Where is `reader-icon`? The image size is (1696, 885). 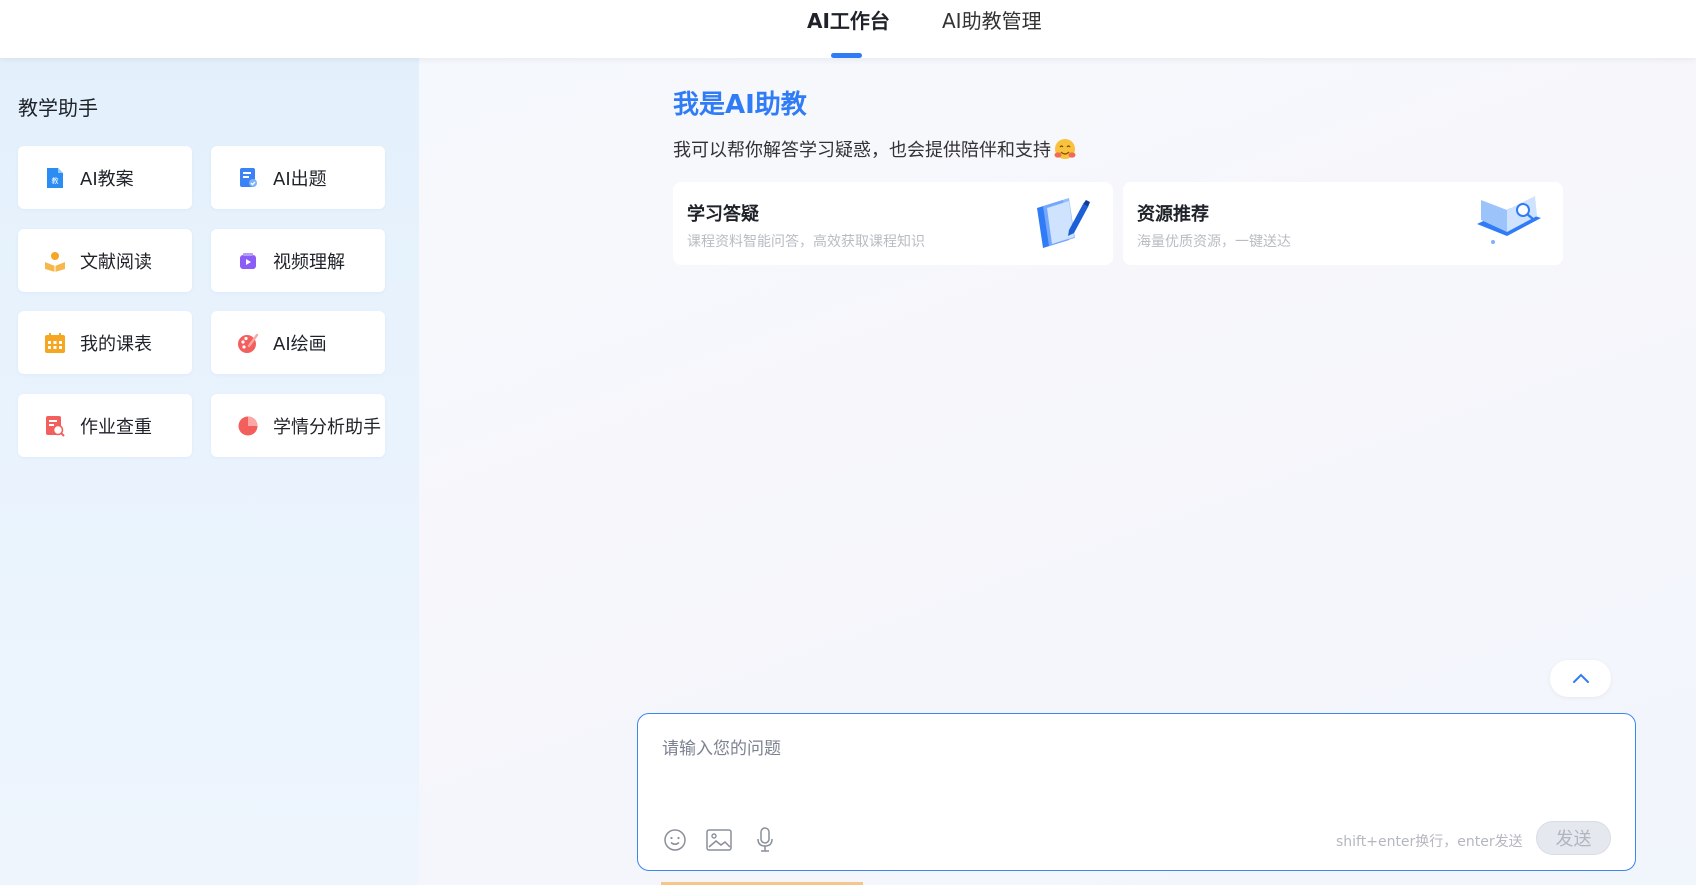 reader-icon is located at coordinates (55, 261).